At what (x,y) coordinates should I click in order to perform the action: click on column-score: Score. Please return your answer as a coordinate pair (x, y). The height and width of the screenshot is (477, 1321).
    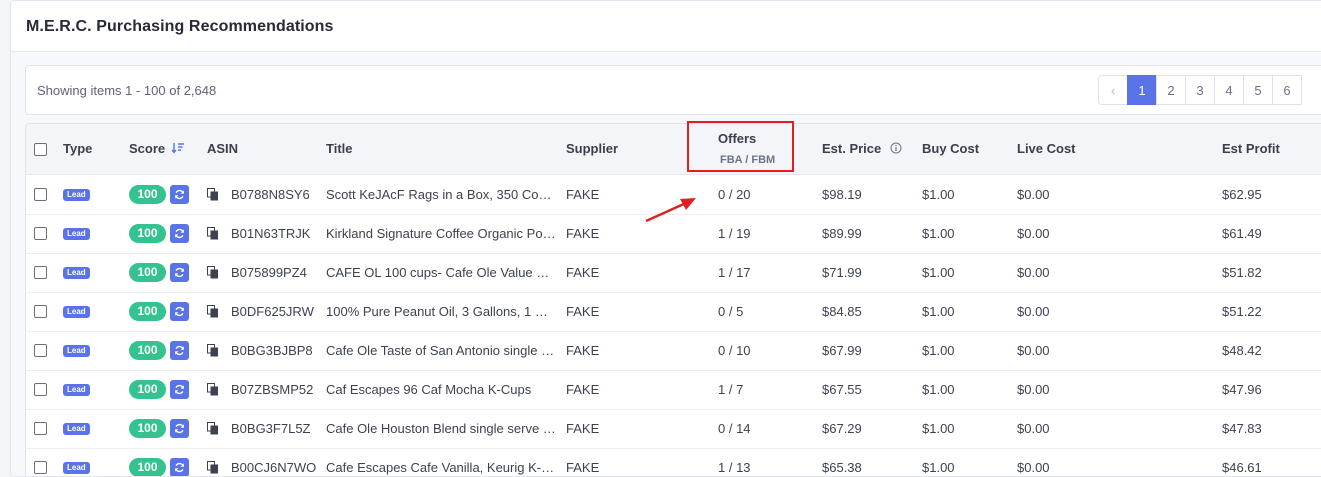
    Looking at the image, I should click on (157, 148).